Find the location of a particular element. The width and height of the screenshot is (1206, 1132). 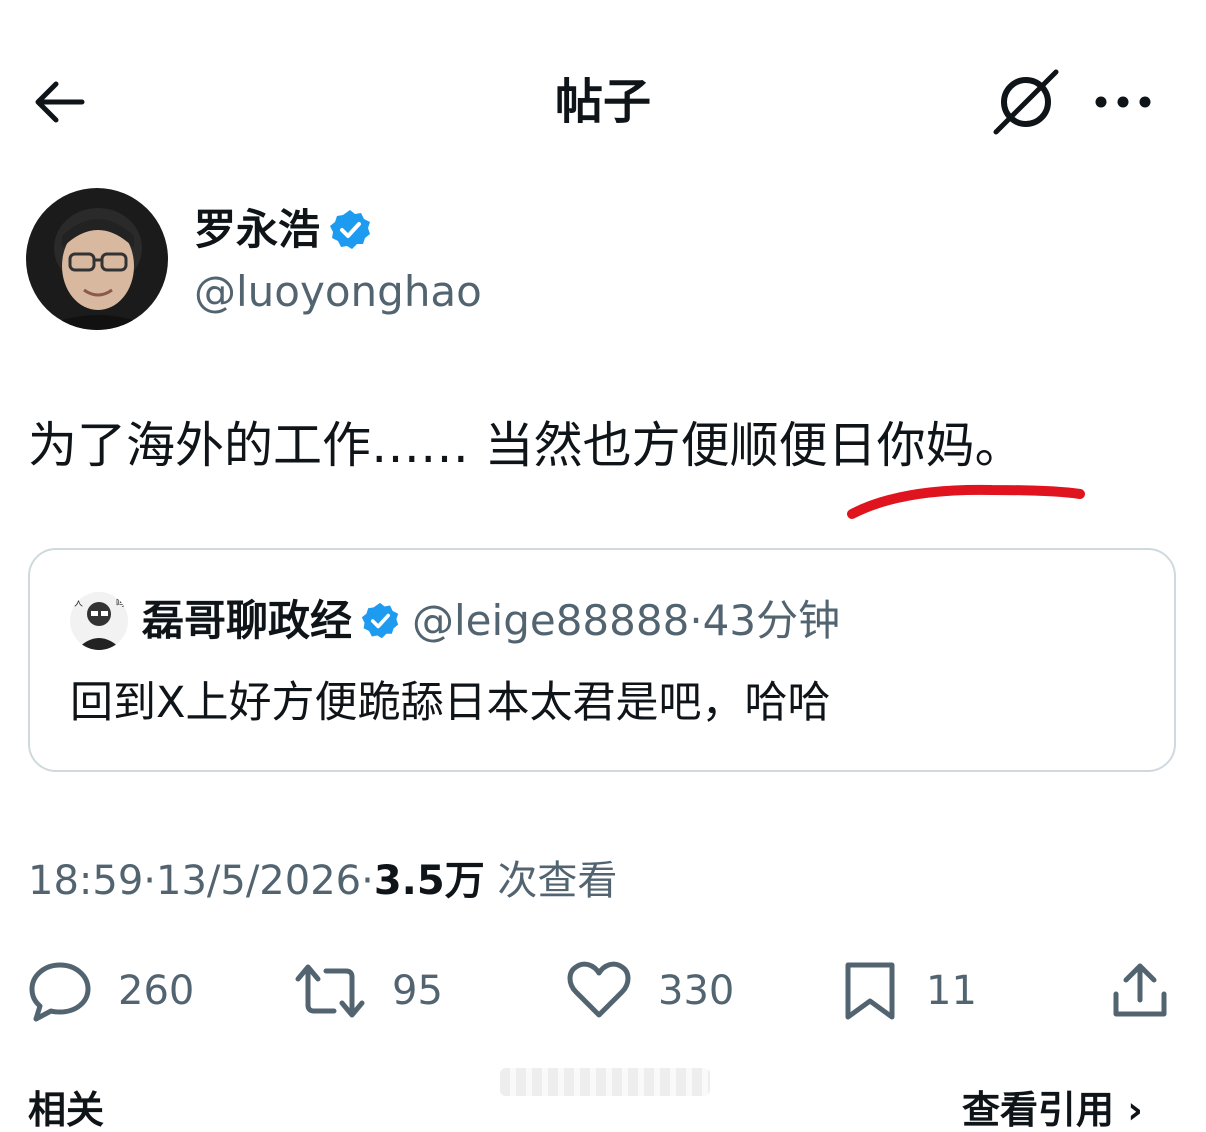

tweet-time: 18:59 is located at coordinates (86, 881).